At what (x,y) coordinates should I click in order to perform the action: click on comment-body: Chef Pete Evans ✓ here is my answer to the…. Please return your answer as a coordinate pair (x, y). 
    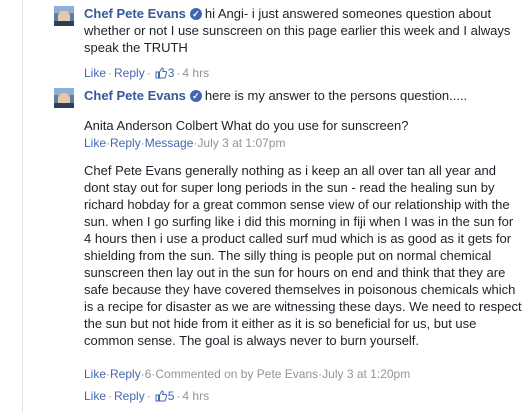
    Looking at the image, I should click on (304, 95).